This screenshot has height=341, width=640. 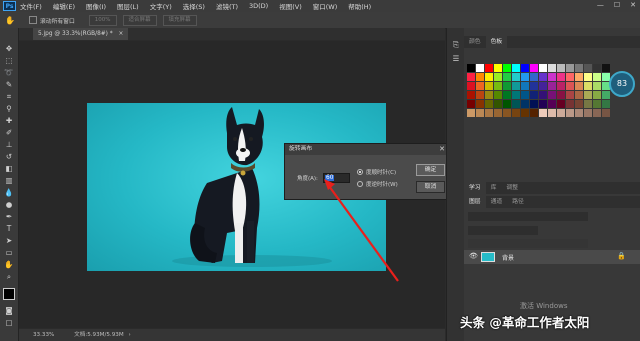 I want to click on tab-color: 颜色, so click(x=475, y=42).